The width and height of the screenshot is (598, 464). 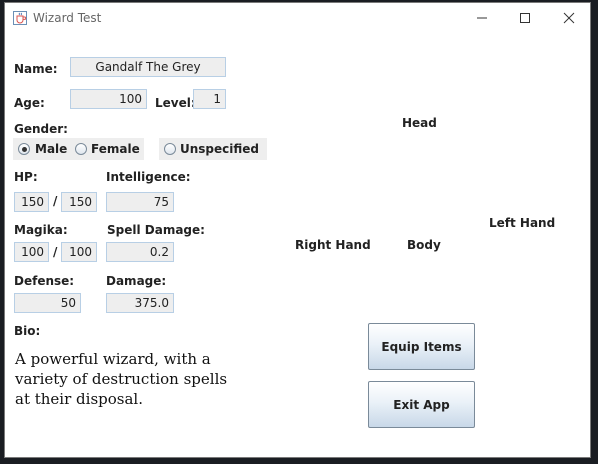 What do you see at coordinates (79, 202) in the screenshot?
I see `hp-max-field: 150` at bounding box center [79, 202].